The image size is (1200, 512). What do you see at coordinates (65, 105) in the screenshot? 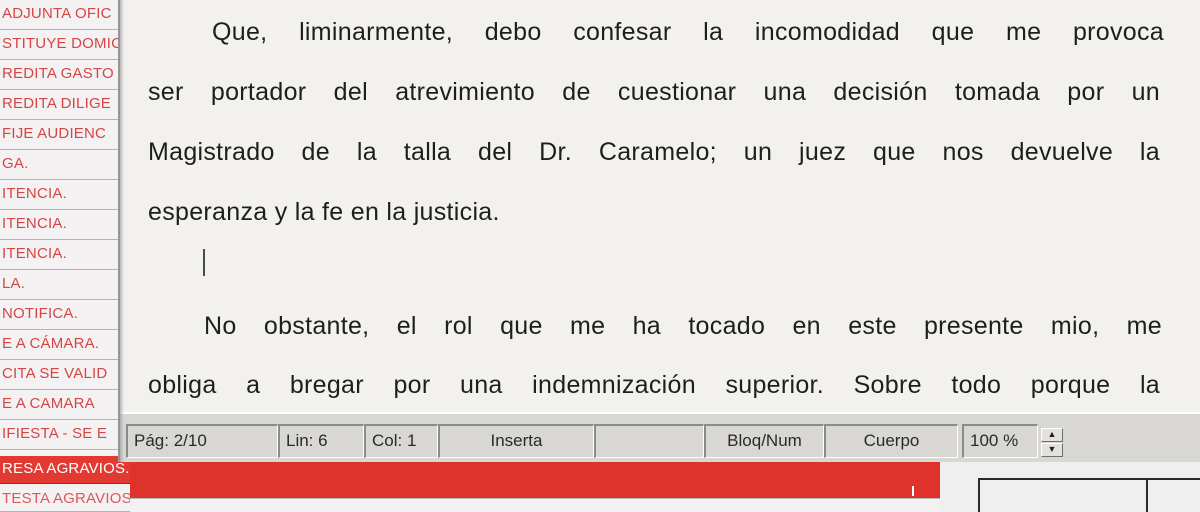
I see `list-item: REDITA DILIGE` at bounding box center [65, 105].